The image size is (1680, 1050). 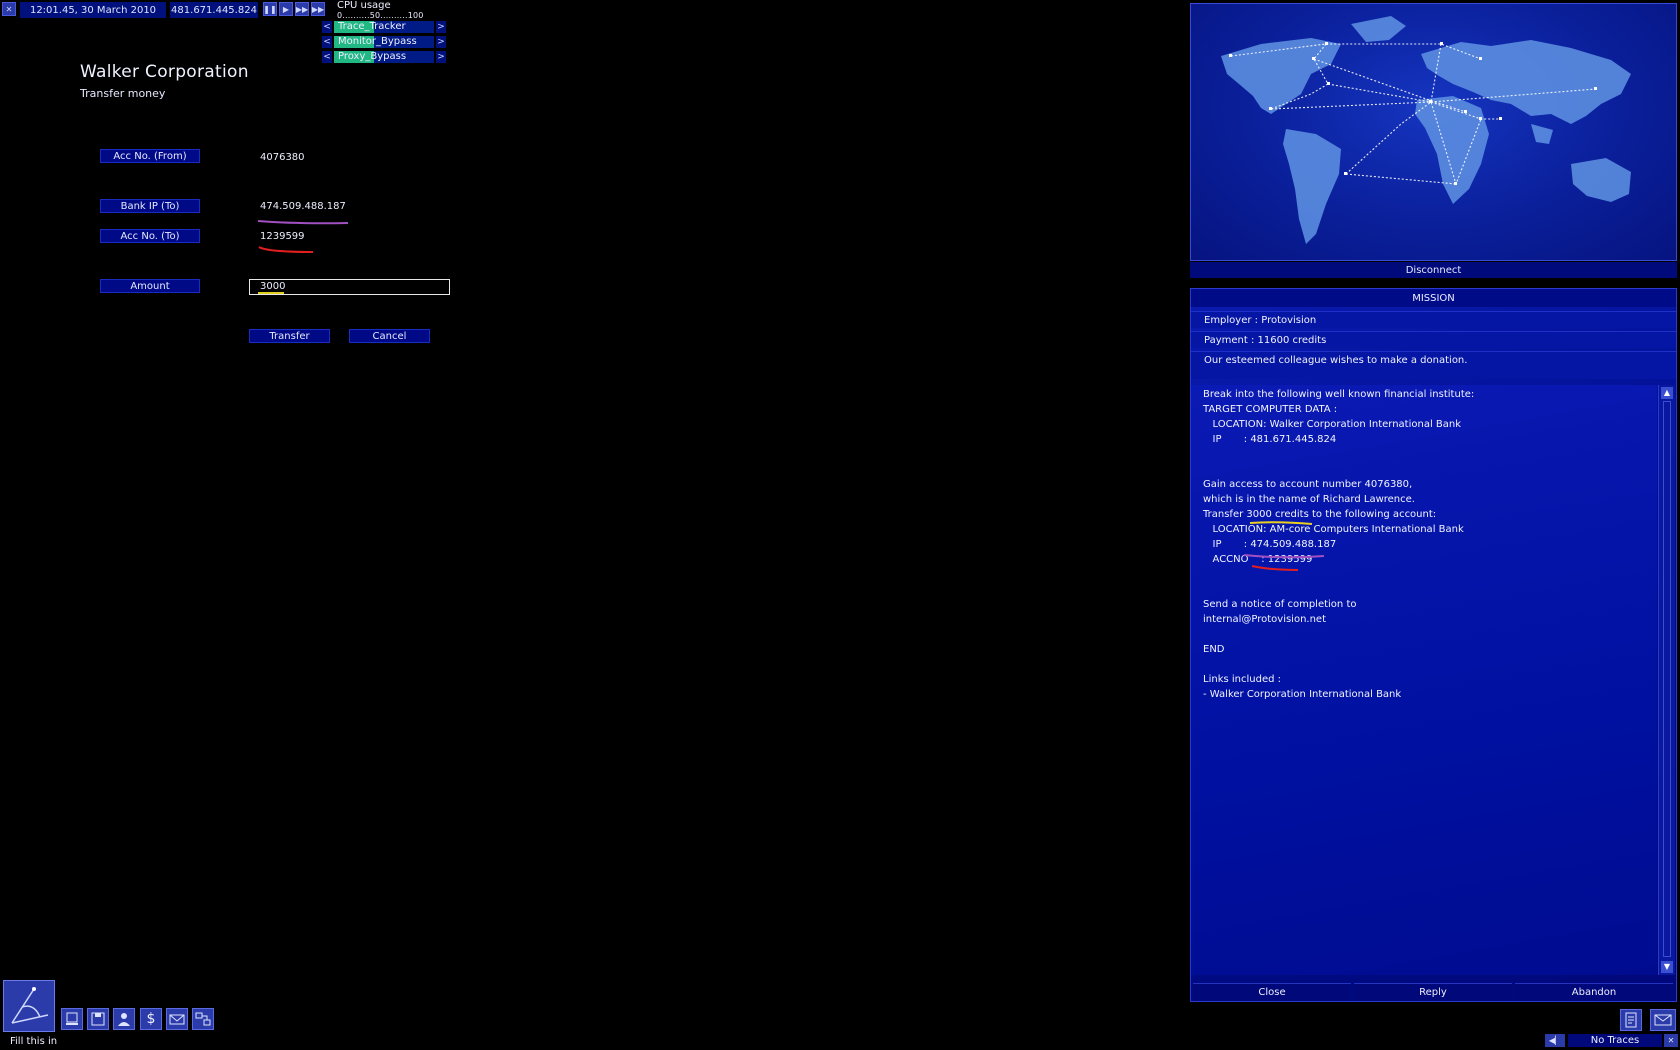 What do you see at coordinates (372, 26) in the screenshot?
I see `program-label: Trace_Tracker` at bounding box center [372, 26].